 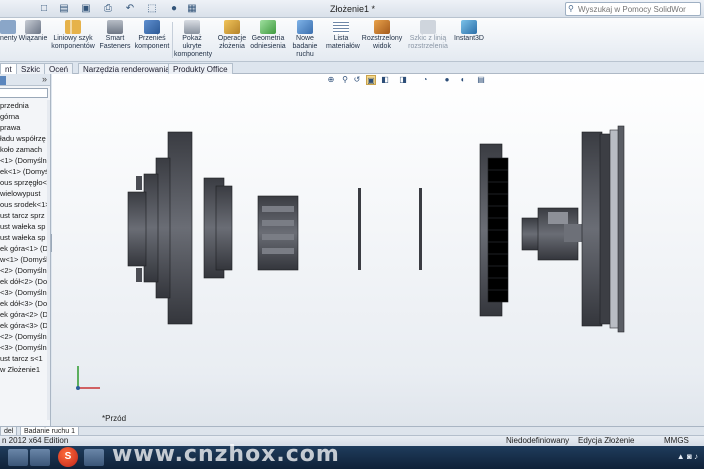 I want to click on tree-scrollbar, so click(x=48, y=260).